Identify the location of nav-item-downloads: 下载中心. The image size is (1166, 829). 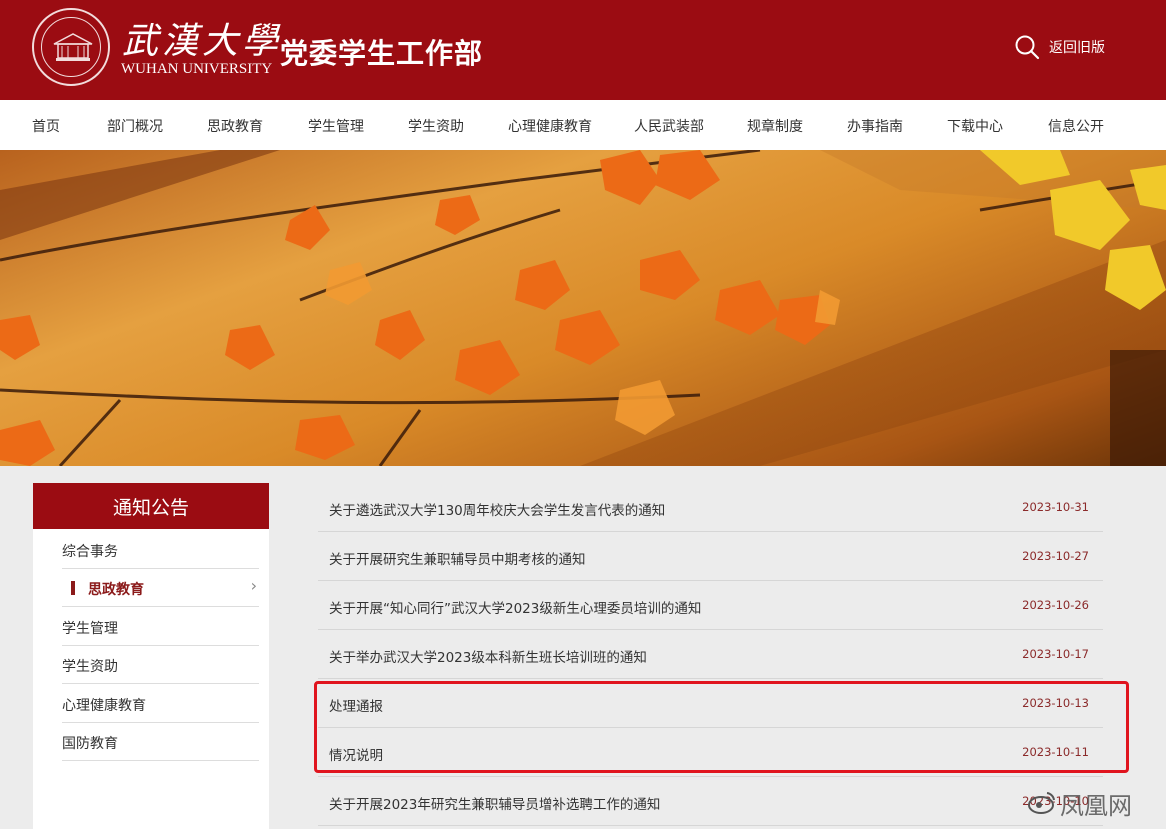
(975, 126).